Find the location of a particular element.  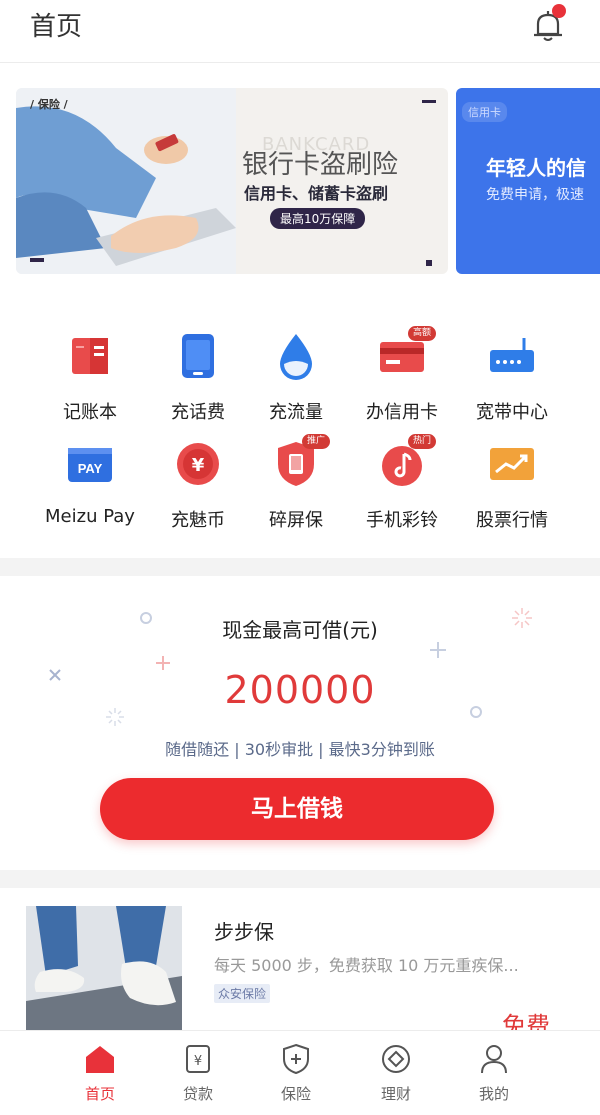

loan-icon: ¥ is located at coordinates (198, 1059).